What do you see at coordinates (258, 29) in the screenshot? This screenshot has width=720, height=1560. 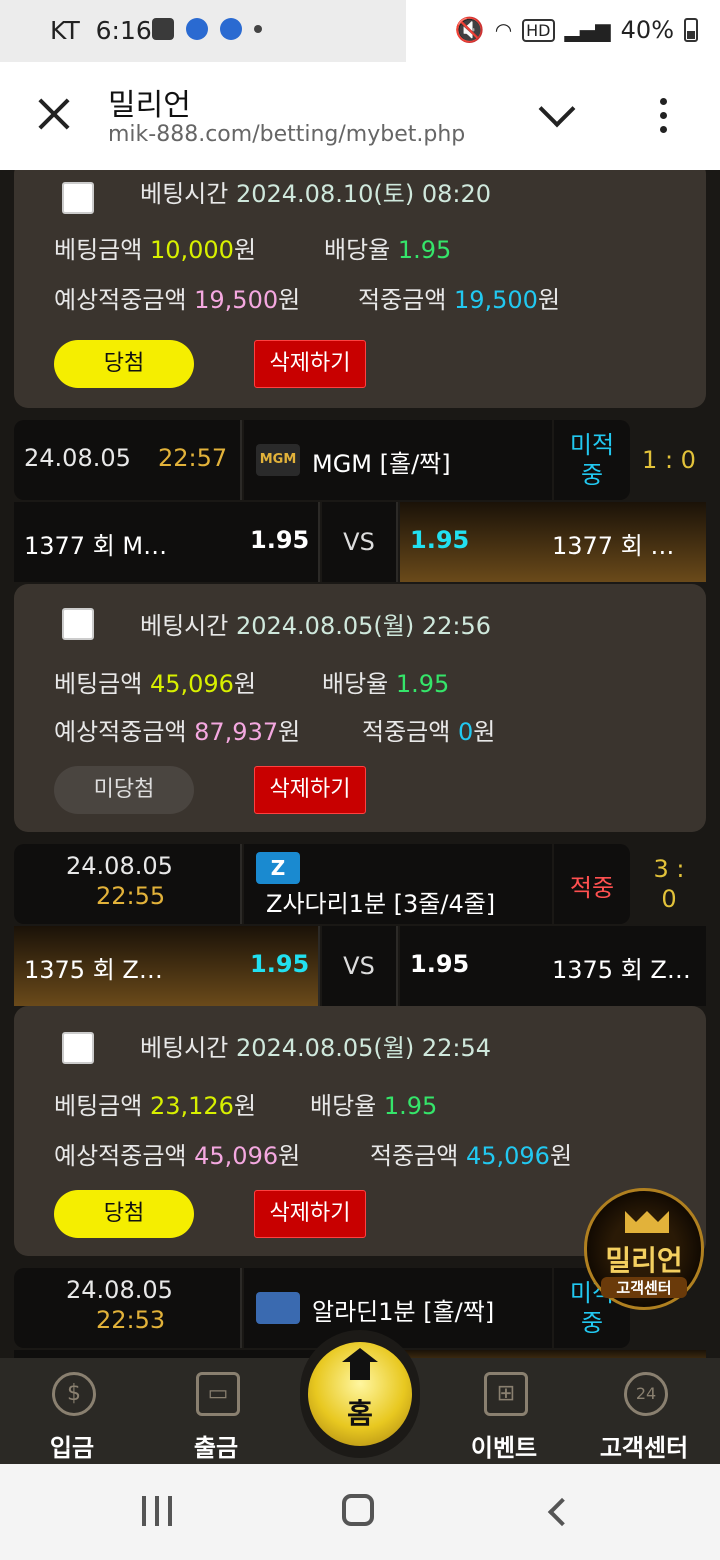 I see `more-notifications-icon` at bounding box center [258, 29].